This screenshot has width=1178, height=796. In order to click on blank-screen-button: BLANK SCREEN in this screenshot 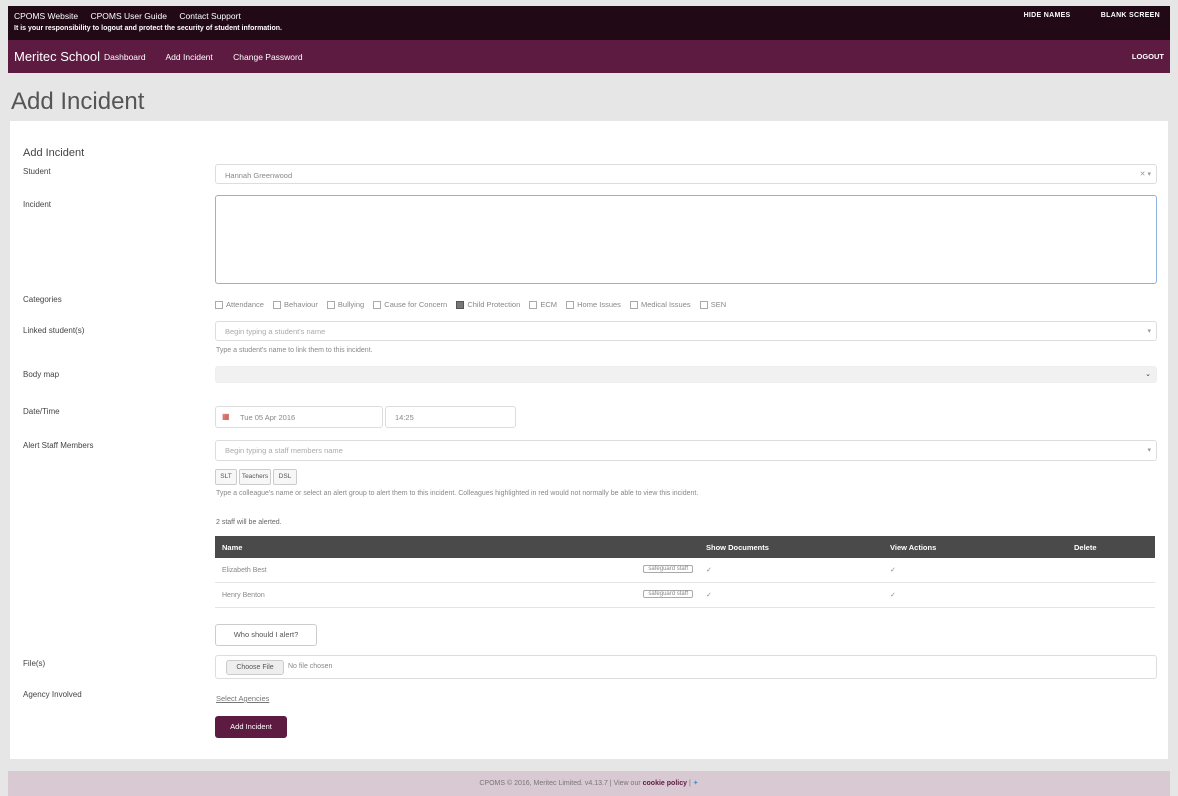, I will do `click(1130, 15)`.